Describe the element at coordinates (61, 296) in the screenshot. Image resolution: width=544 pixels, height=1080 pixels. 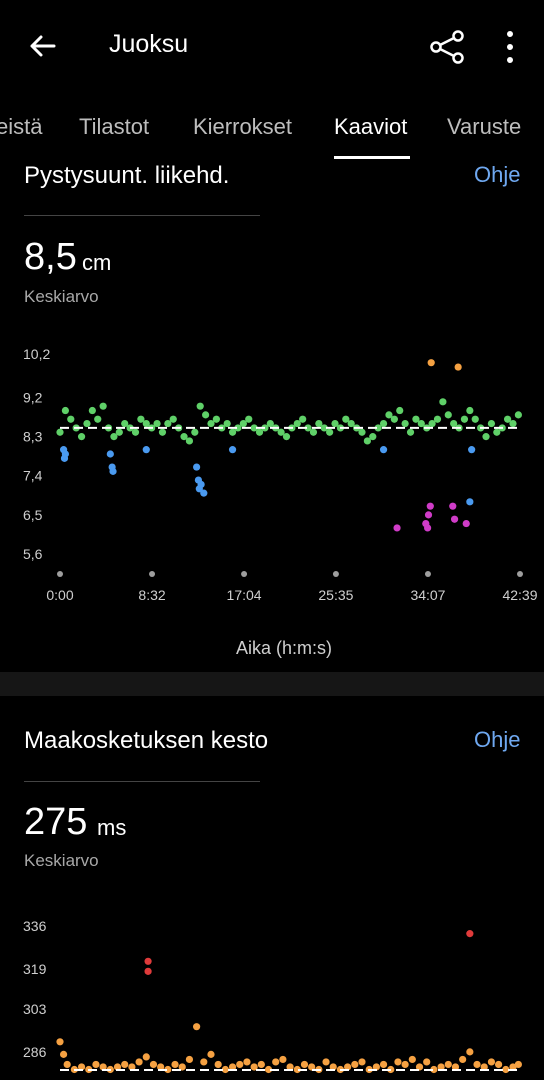
I see `vertical-oscillation-caption: Keskiarvo` at that location.